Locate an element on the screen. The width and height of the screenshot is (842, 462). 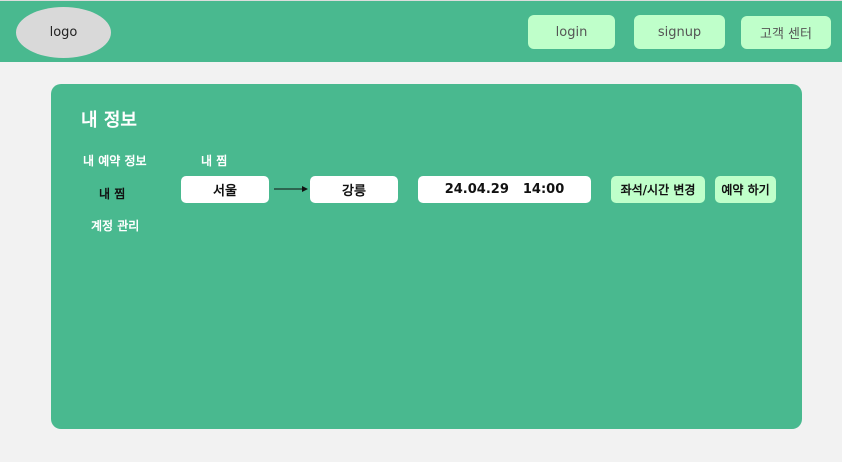
reserve-button: 예약 하기 is located at coordinates (745, 189).